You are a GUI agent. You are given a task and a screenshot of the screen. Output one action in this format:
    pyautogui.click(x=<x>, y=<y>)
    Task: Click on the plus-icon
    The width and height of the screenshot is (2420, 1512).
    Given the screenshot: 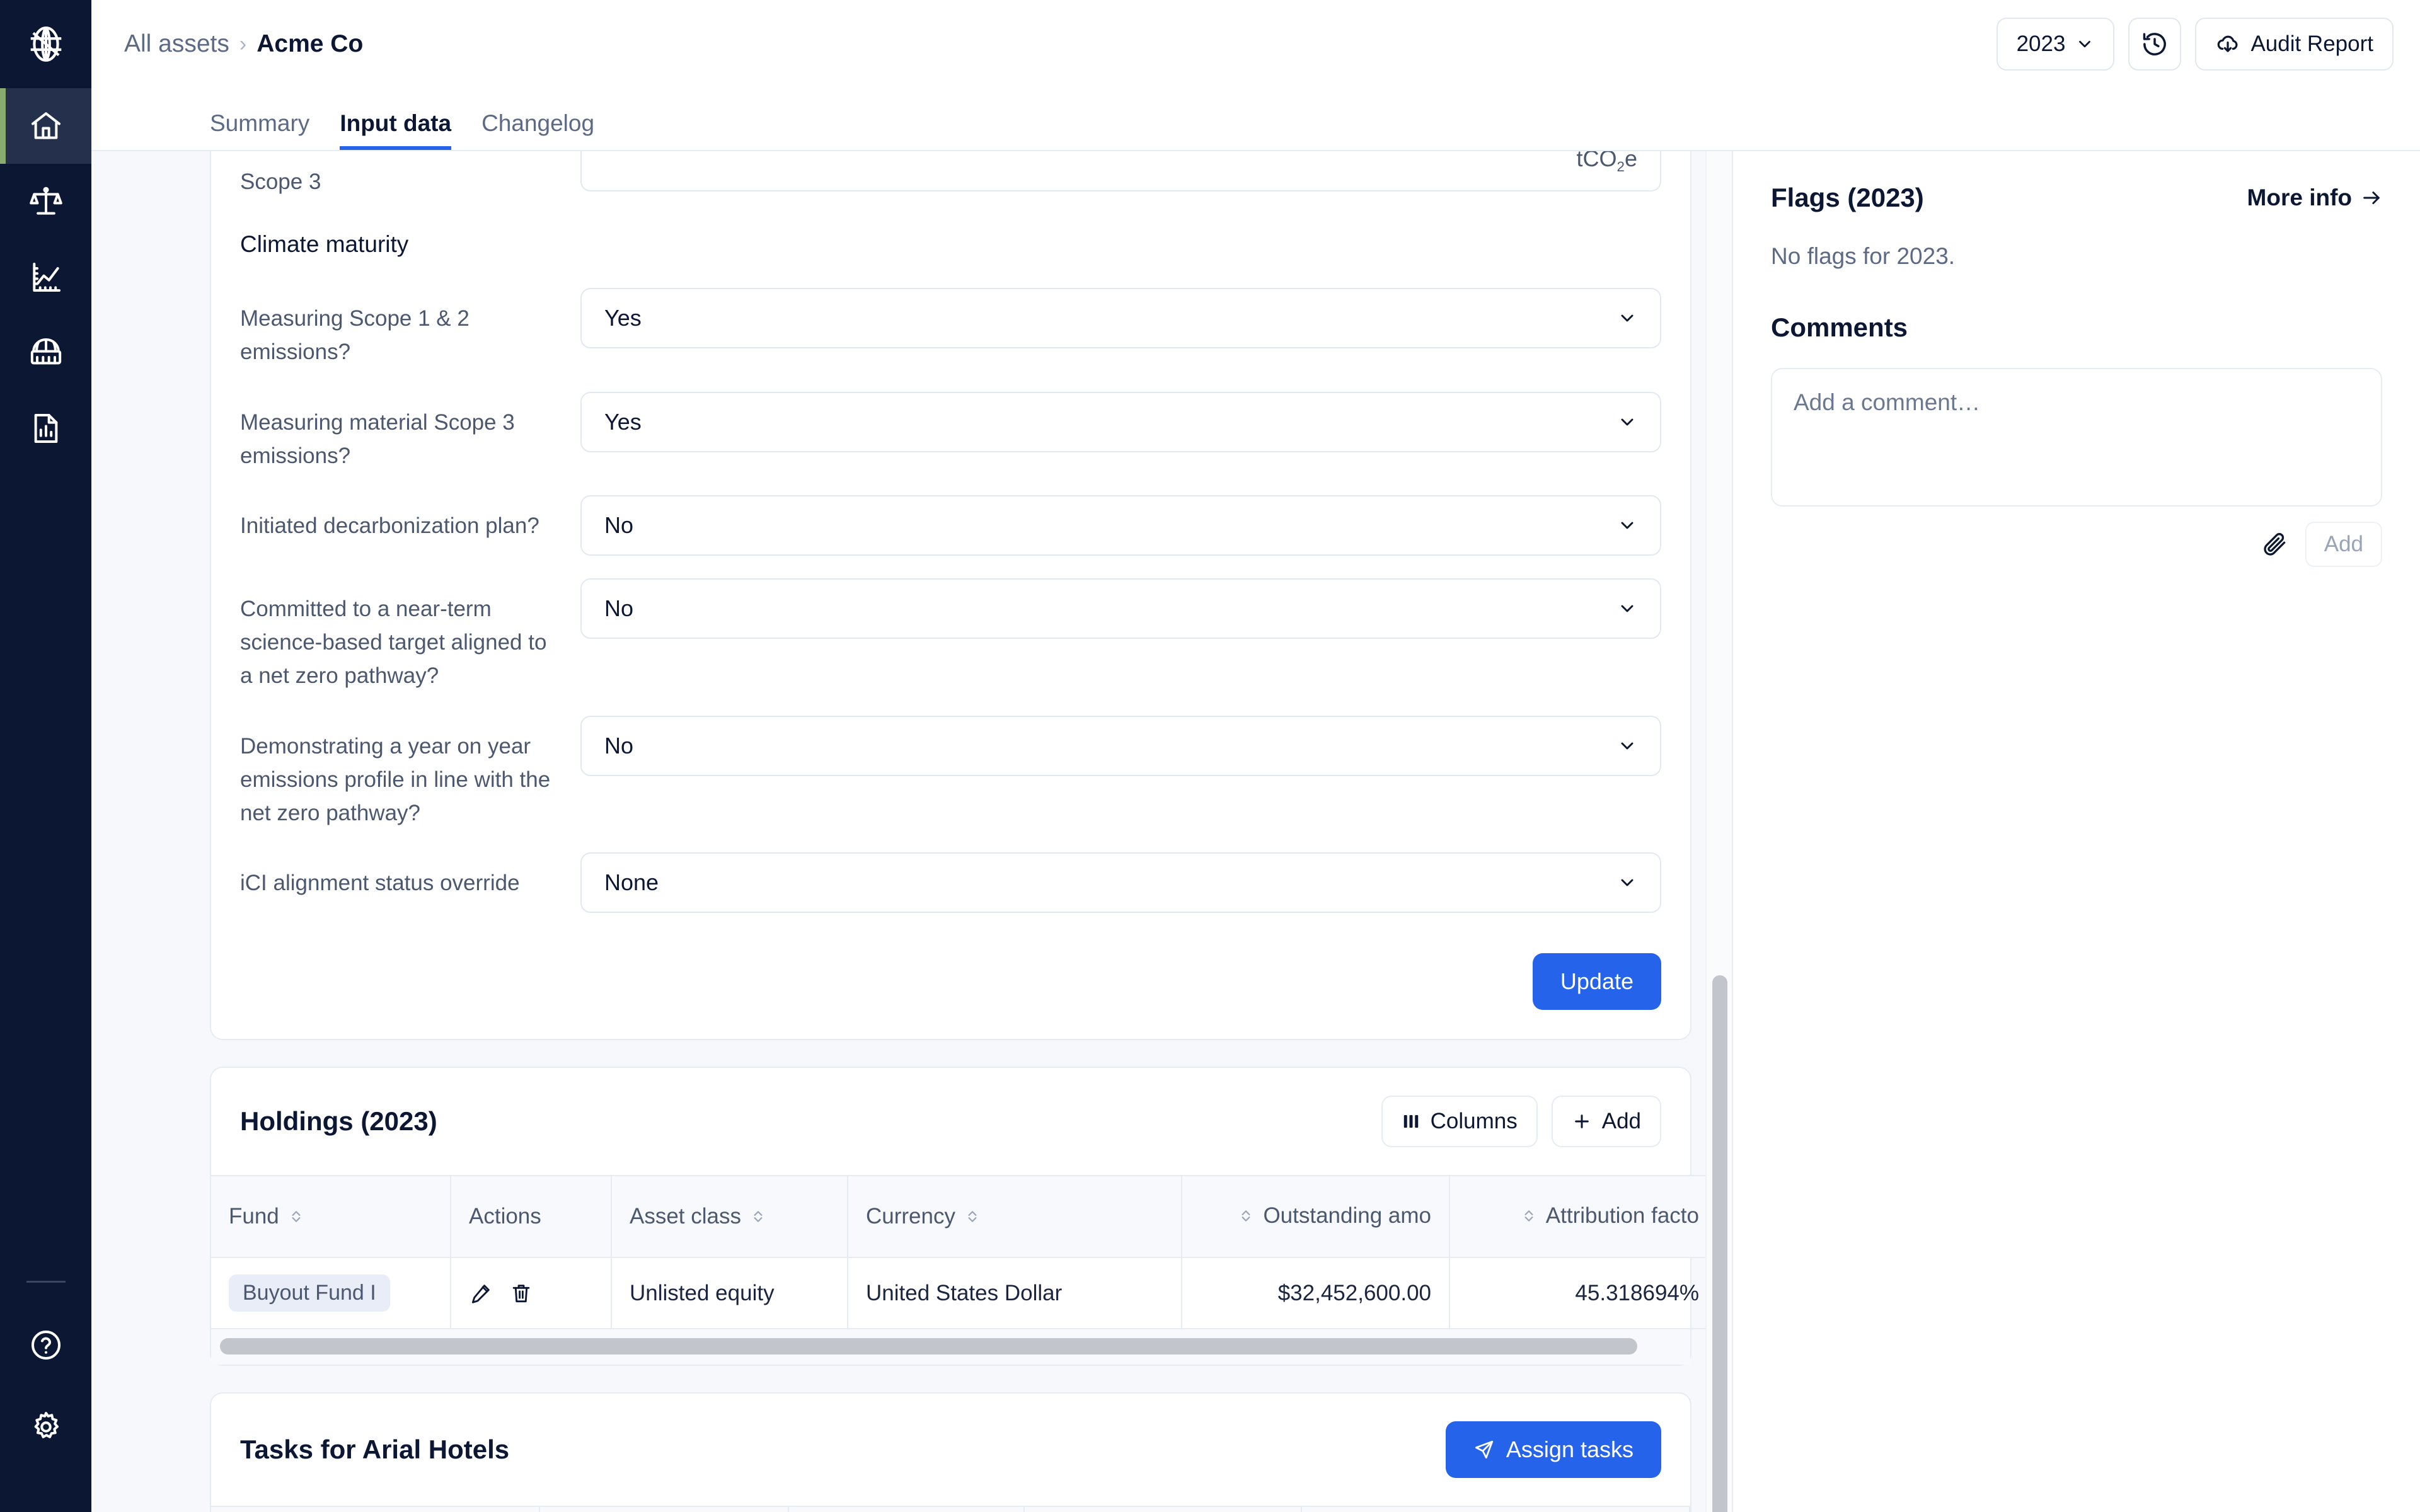 What is the action you would take?
    pyautogui.click(x=1582, y=1121)
    